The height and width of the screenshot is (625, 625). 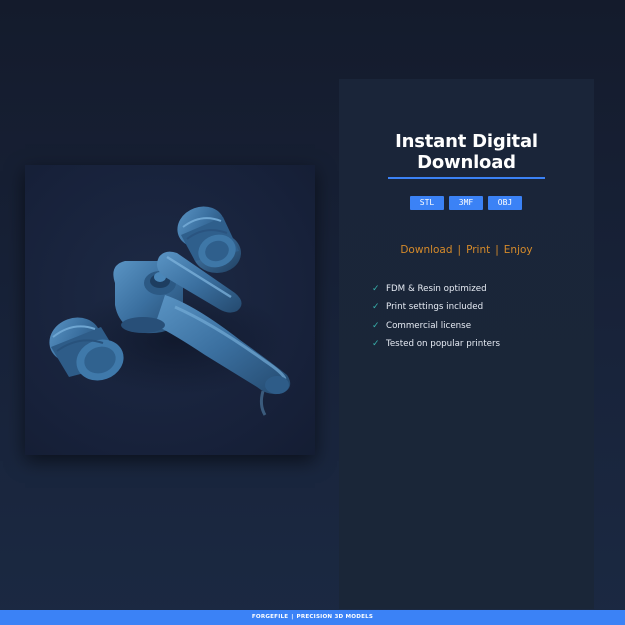 I want to click on feature-text: Print settings included, so click(x=435, y=307).